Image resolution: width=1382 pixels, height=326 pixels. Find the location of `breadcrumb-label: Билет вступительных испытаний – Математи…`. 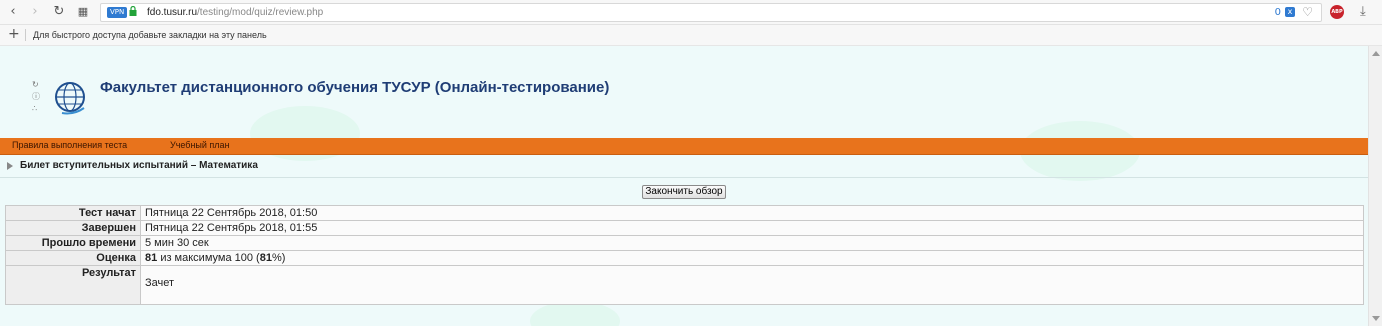

breadcrumb-label: Билет вступительных испытаний – Математи… is located at coordinates (139, 166).